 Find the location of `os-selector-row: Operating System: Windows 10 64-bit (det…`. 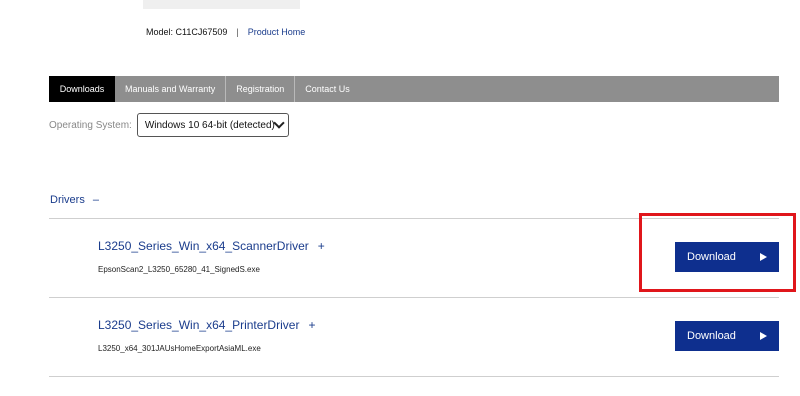

os-selector-row: Operating System: Windows 10 64-bit (det… is located at coordinates (169, 125).